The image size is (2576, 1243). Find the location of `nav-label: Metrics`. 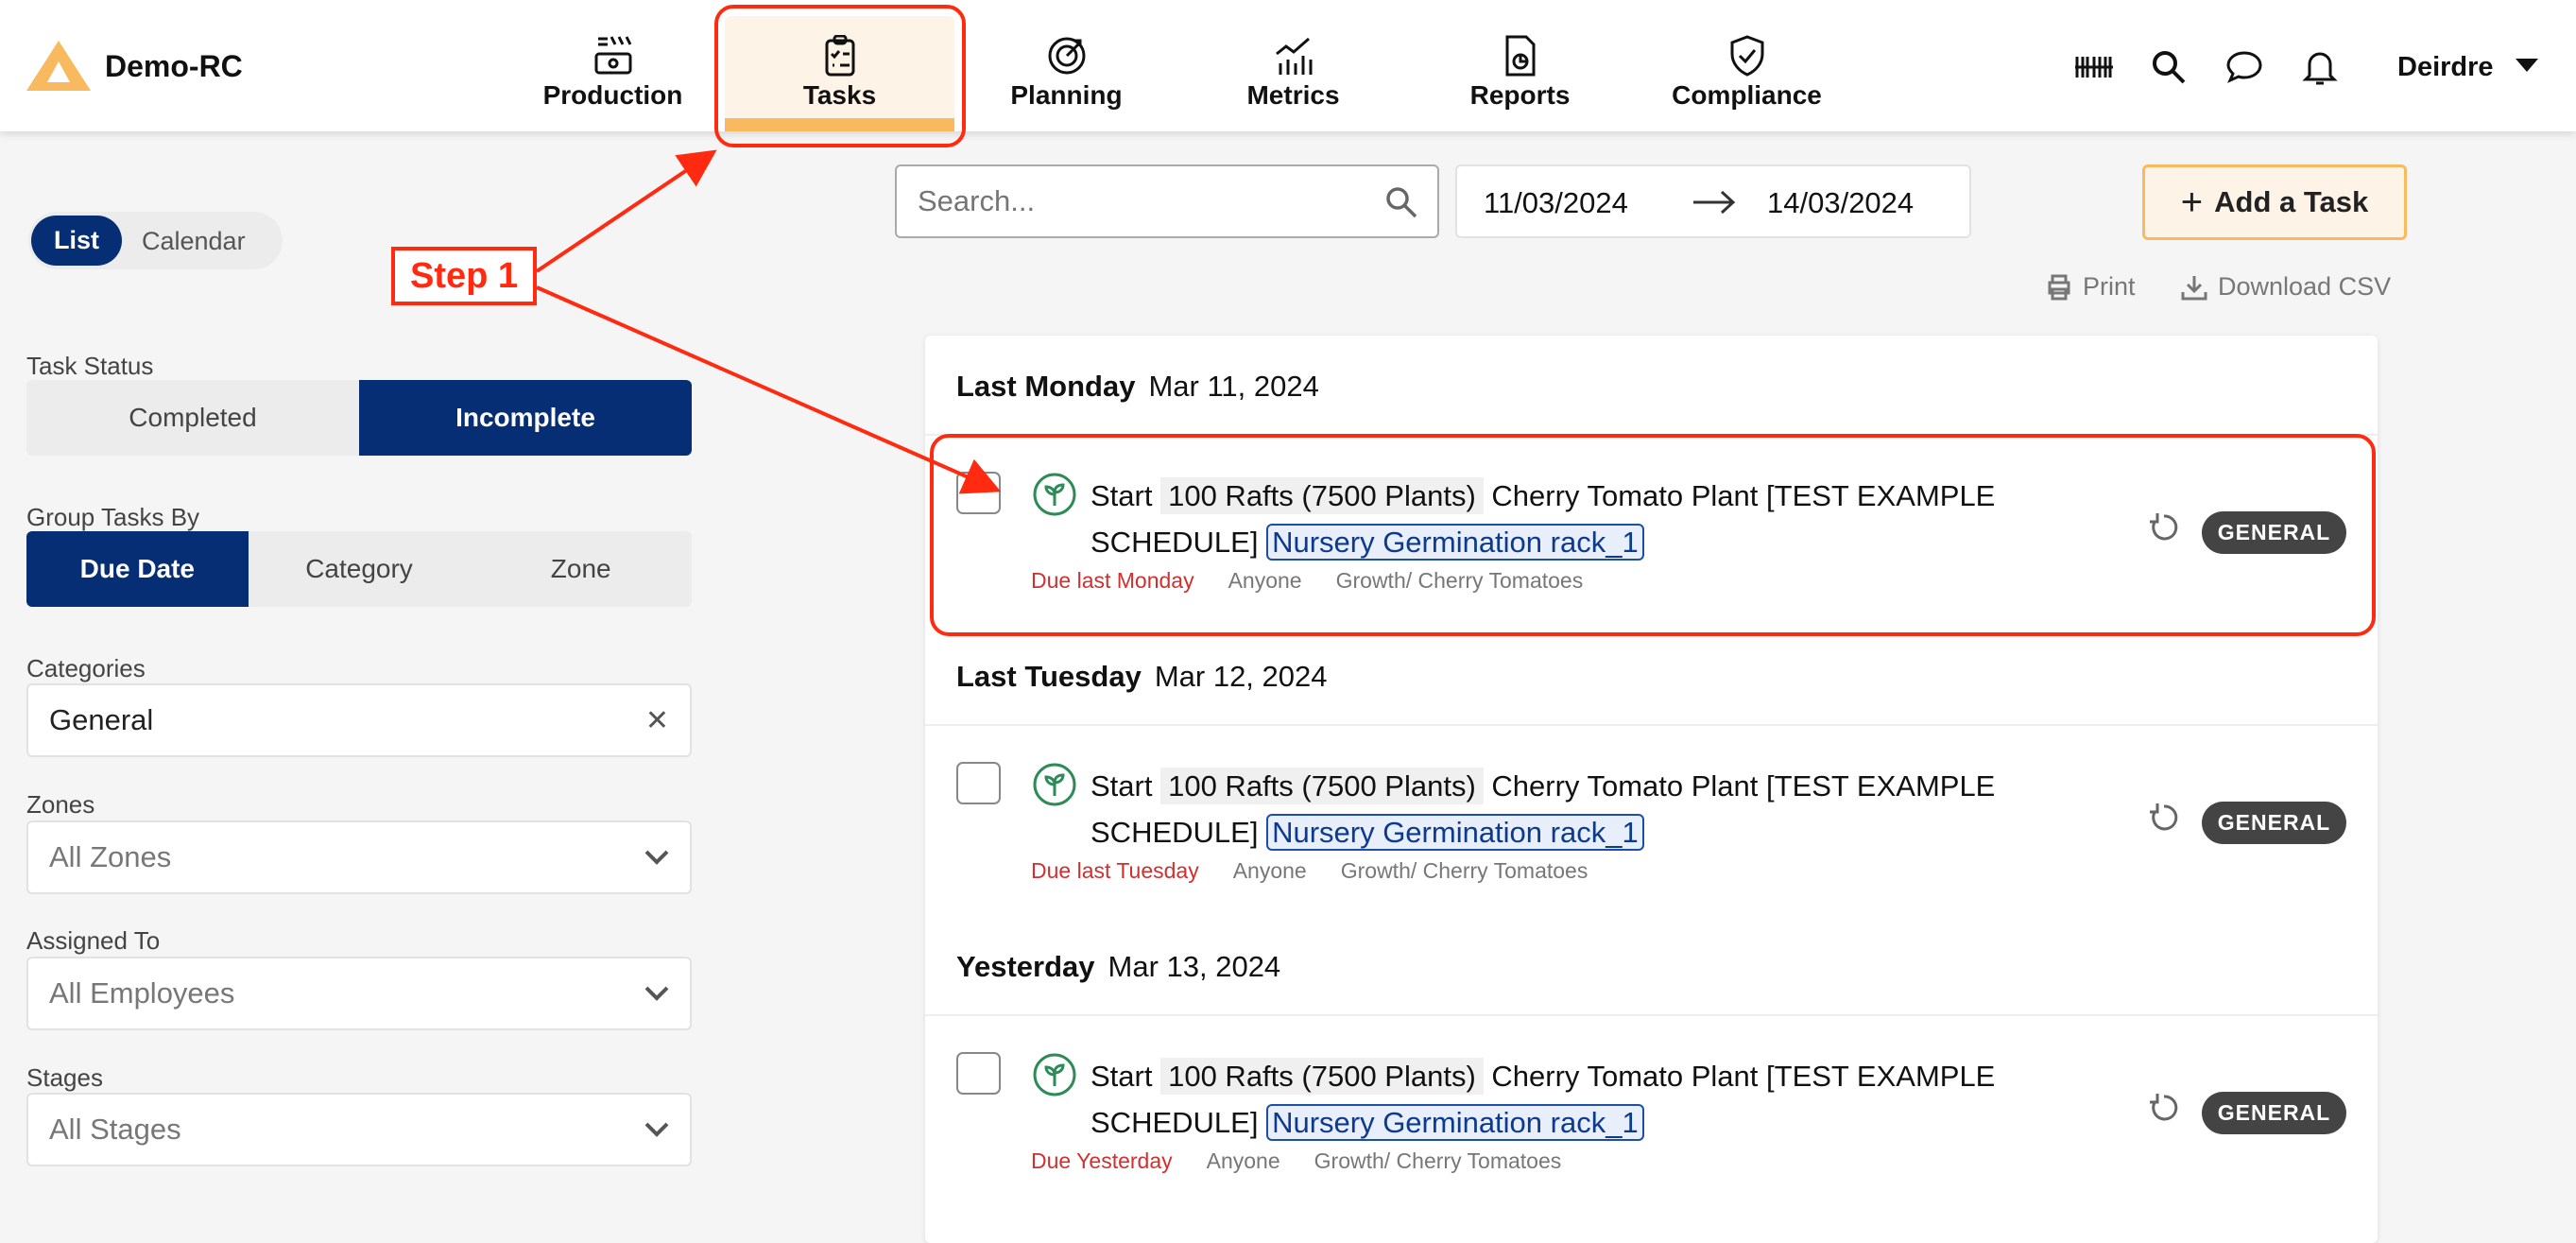

nav-label: Metrics is located at coordinates (1293, 95).